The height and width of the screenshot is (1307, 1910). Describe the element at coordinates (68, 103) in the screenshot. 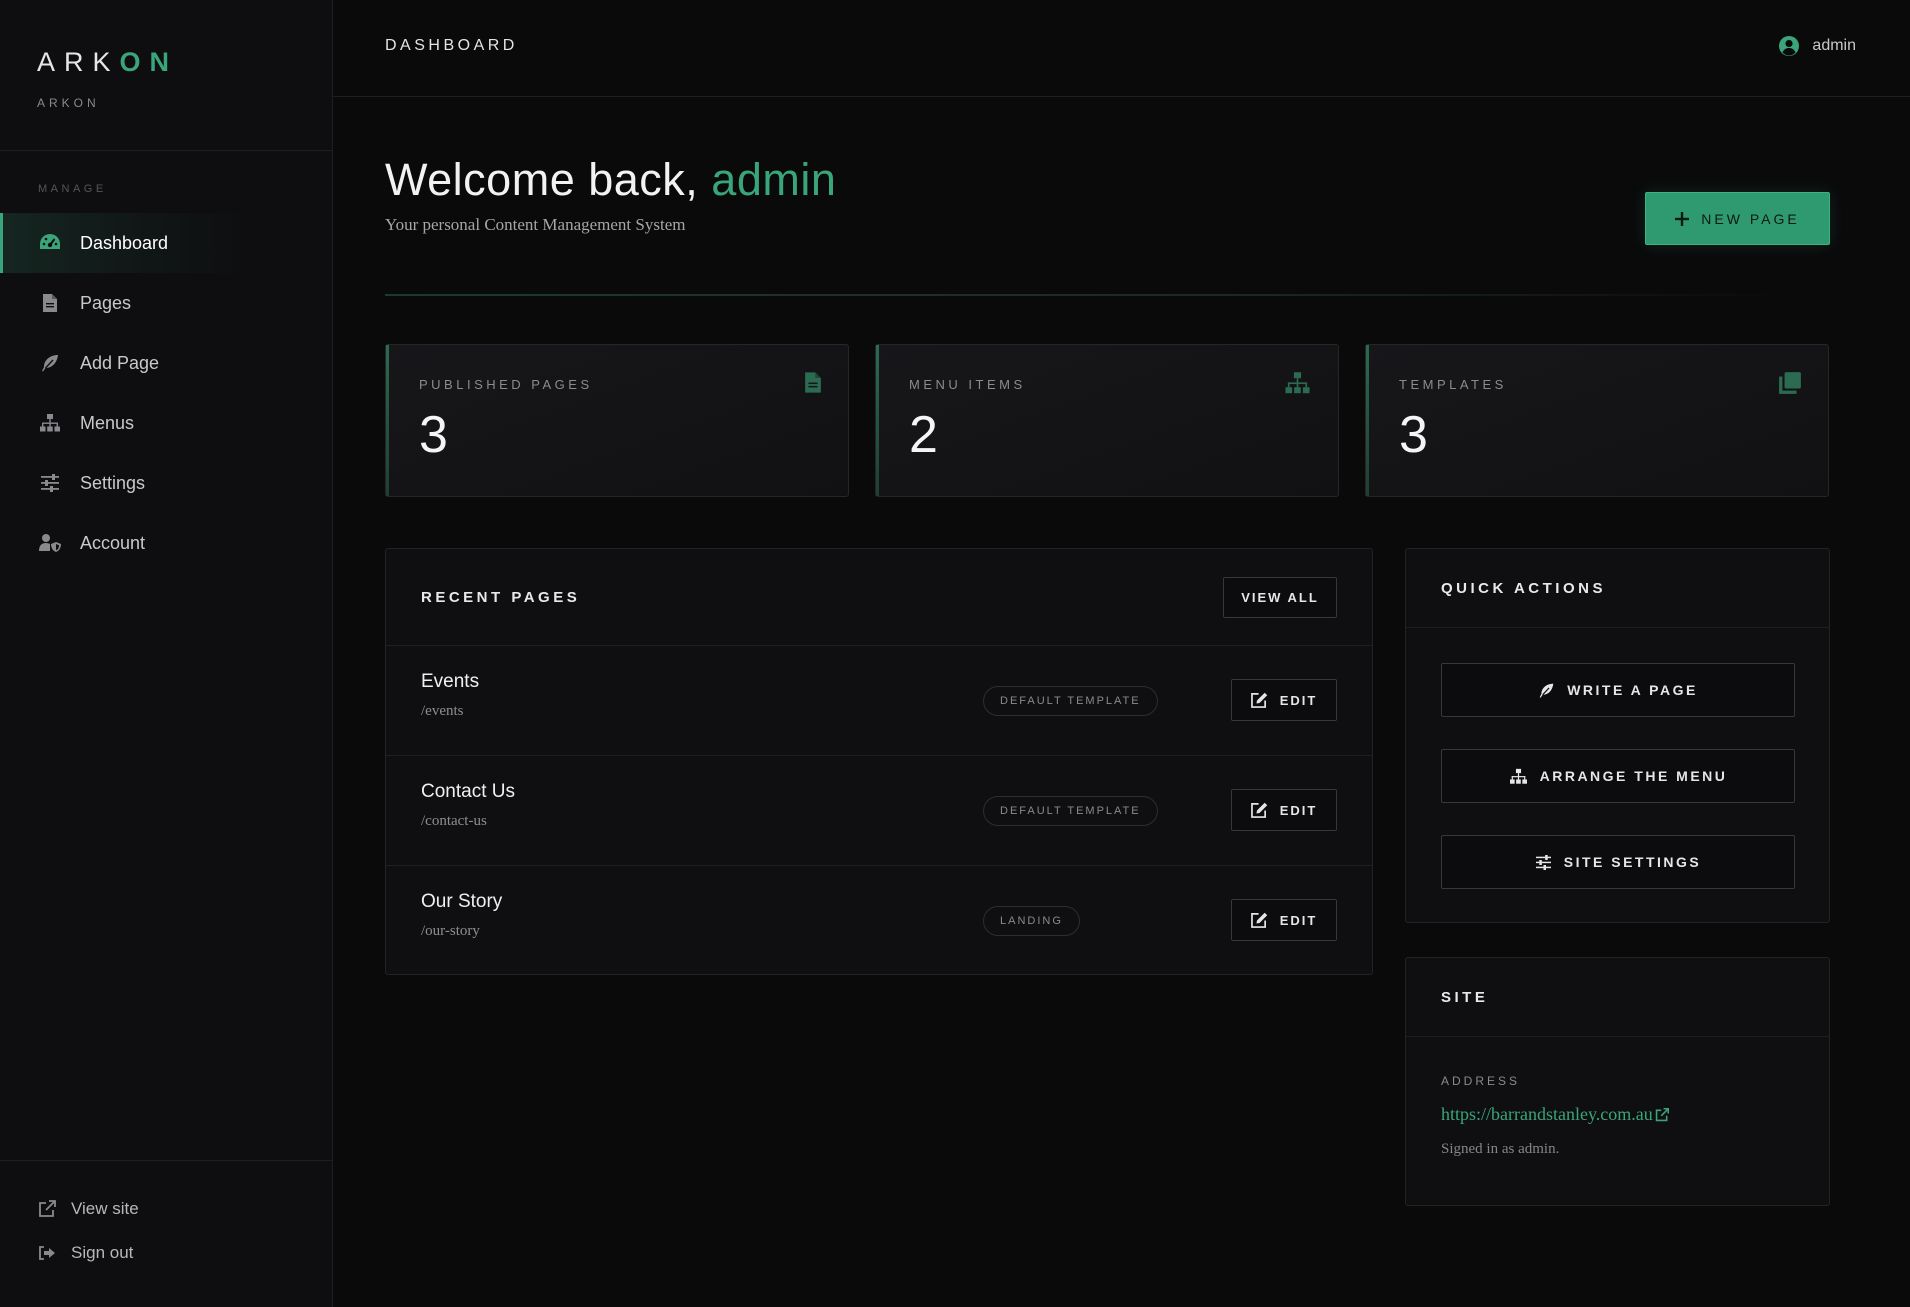

I see `brand-subtitle: ARKON` at that location.